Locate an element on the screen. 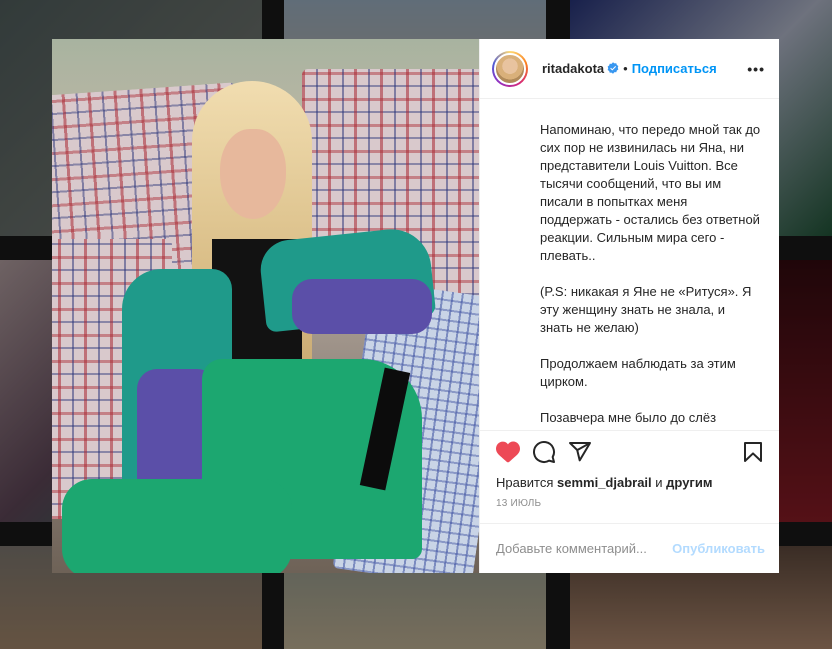 Image resolution: width=832 pixels, height=649 pixels. heart-icon is located at coordinates (508, 452).